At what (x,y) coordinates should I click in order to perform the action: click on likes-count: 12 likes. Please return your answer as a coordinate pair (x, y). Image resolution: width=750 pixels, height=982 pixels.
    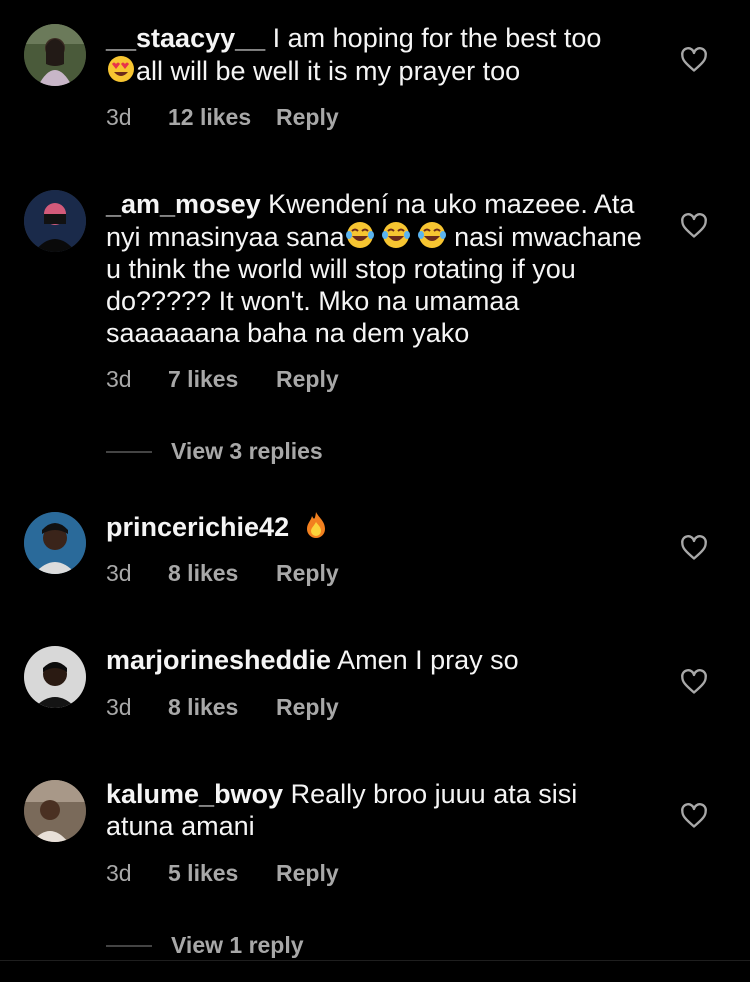
    Looking at the image, I should click on (222, 117).